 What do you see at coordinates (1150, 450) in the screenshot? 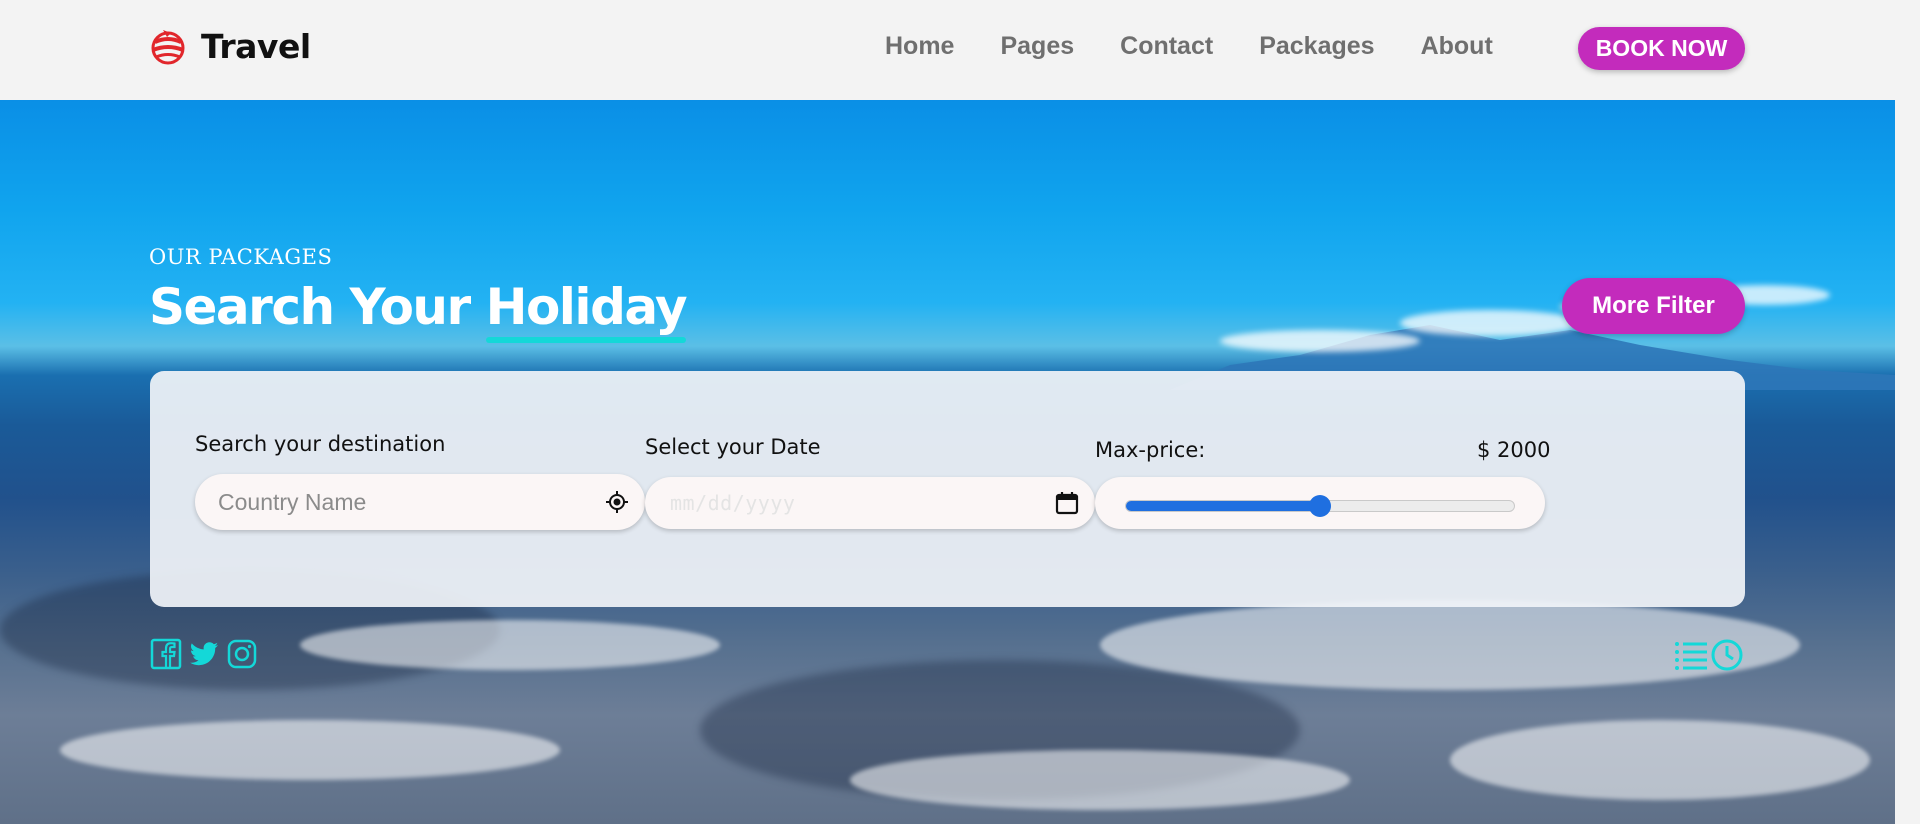
I see `price-label: Max-price:` at bounding box center [1150, 450].